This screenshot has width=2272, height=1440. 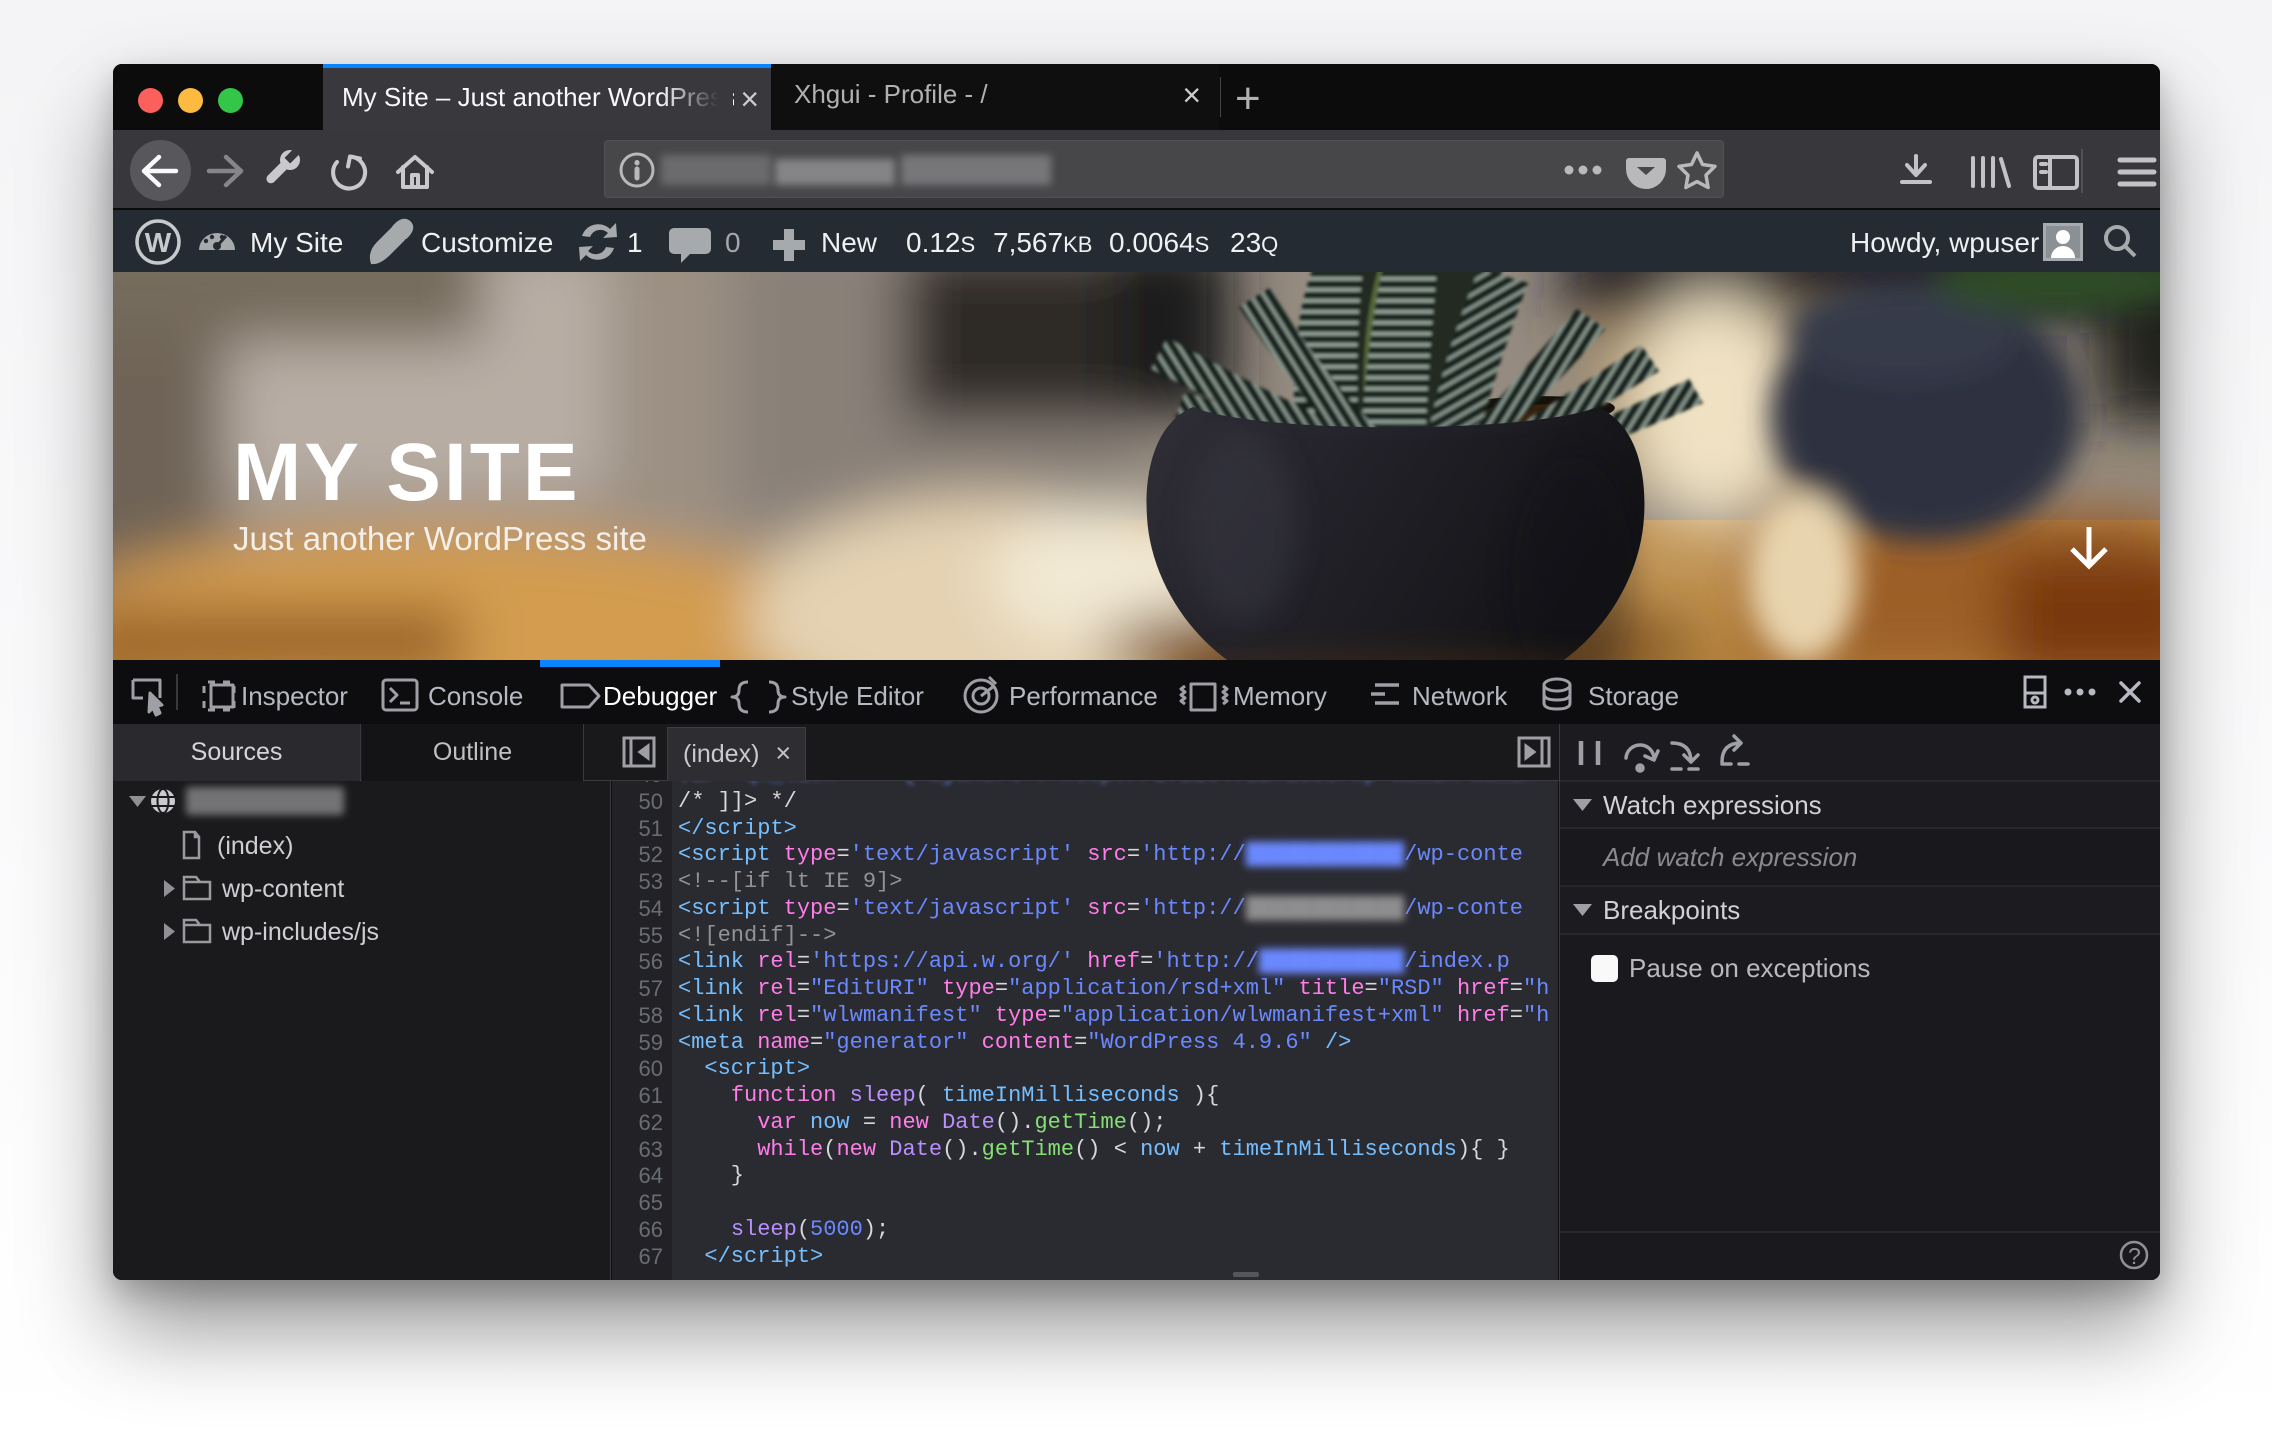 What do you see at coordinates (1671, 910) in the screenshot?
I see `svg-text: Breakpoints` at bounding box center [1671, 910].